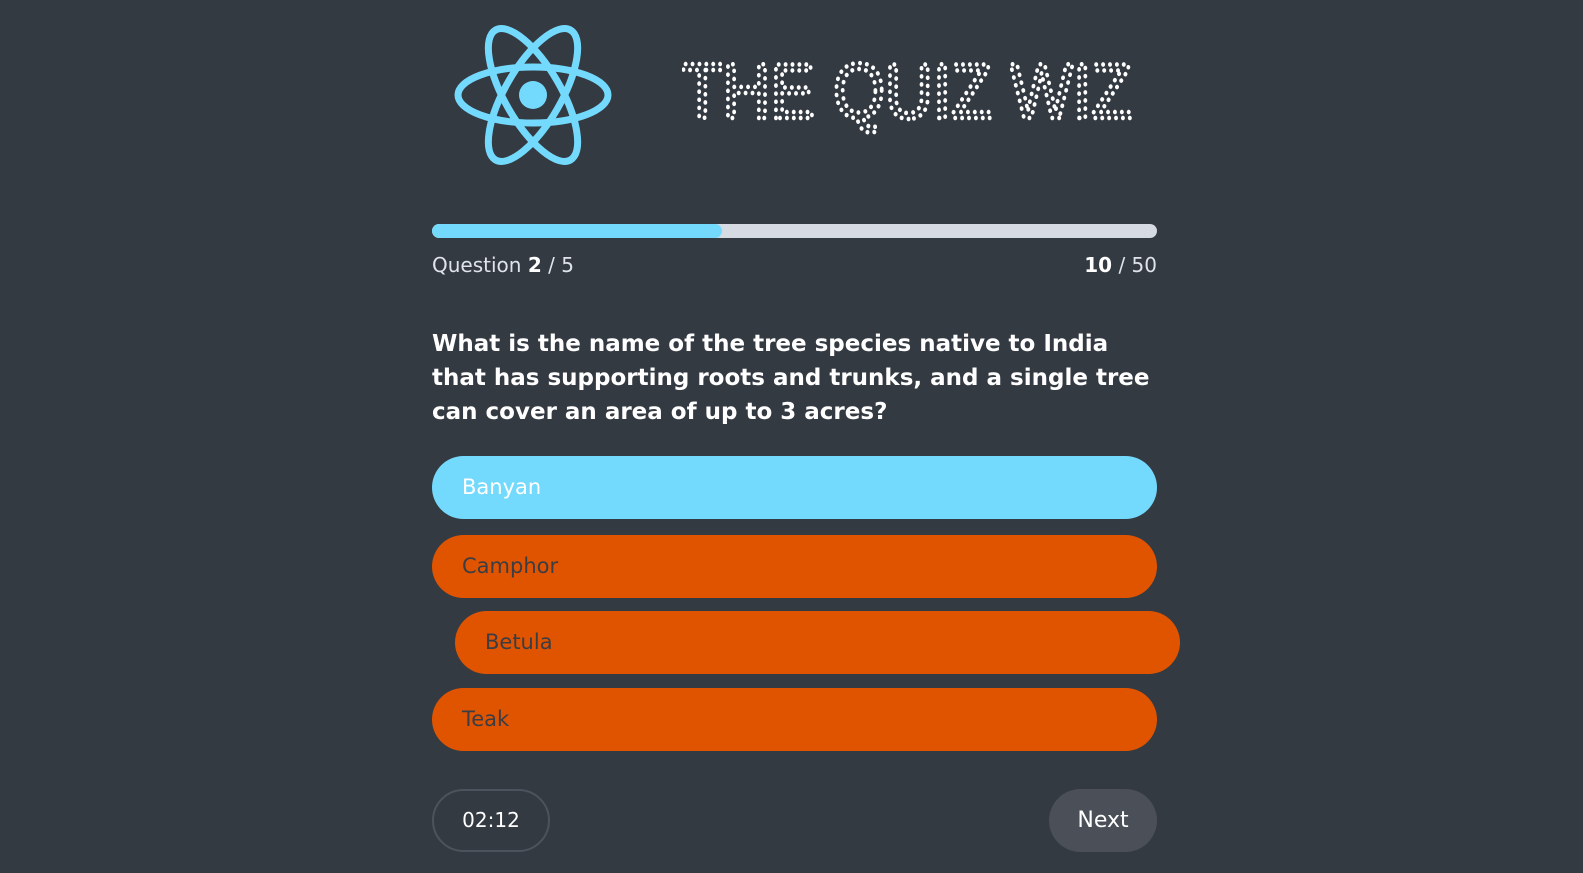  I want to click on answer-option-camphor: Camphor, so click(794, 566).